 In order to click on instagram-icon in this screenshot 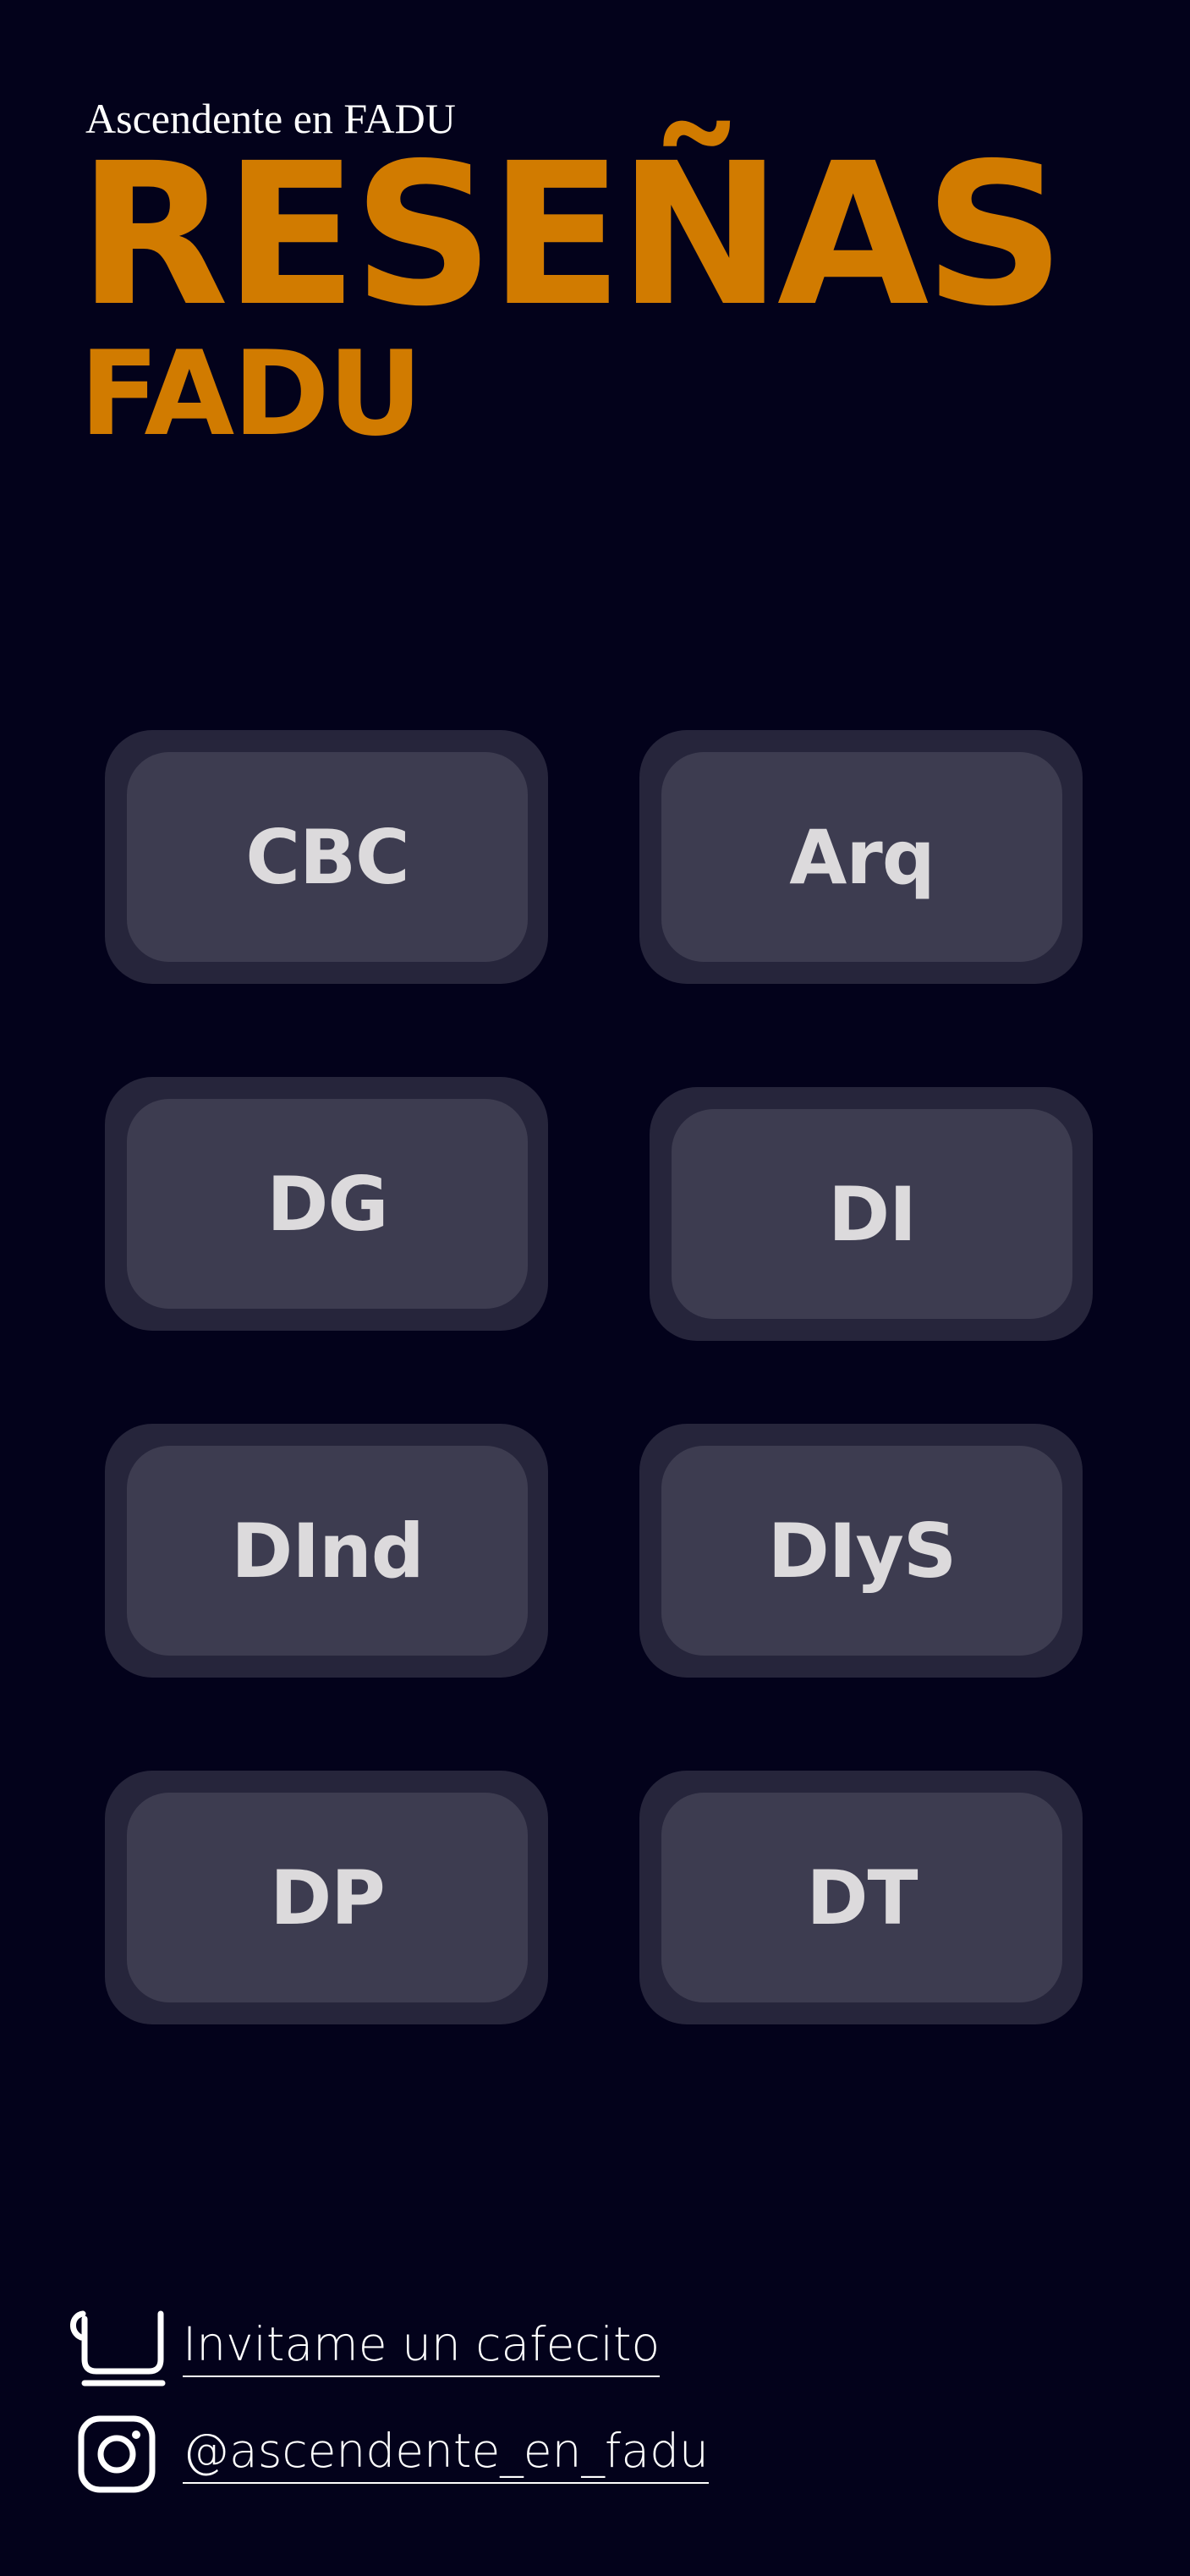, I will do `click(117, 2455)`.